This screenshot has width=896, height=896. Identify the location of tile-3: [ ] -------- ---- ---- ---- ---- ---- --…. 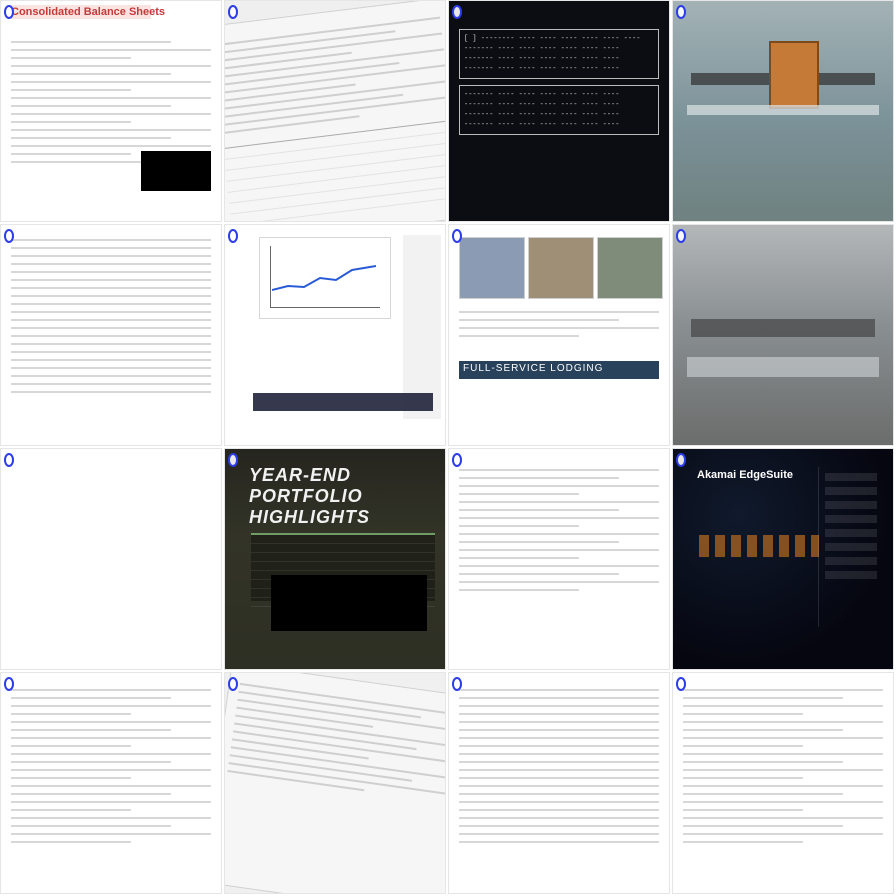
(559, 111).